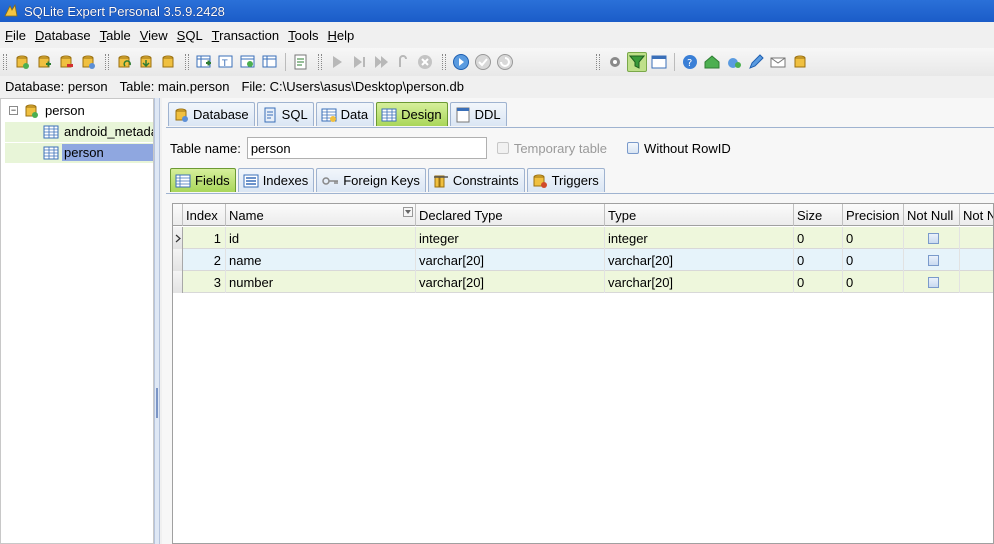 Image resolution: width=994 pixels, height=544 pixels. What do you see at coordinates (77, 321) in the screenshot?
I see `database-tree: − person android_metadata person` at bounding box center [77, 321].